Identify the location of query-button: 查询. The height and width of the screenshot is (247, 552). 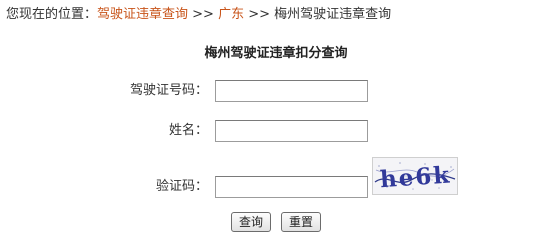
(251, 222).